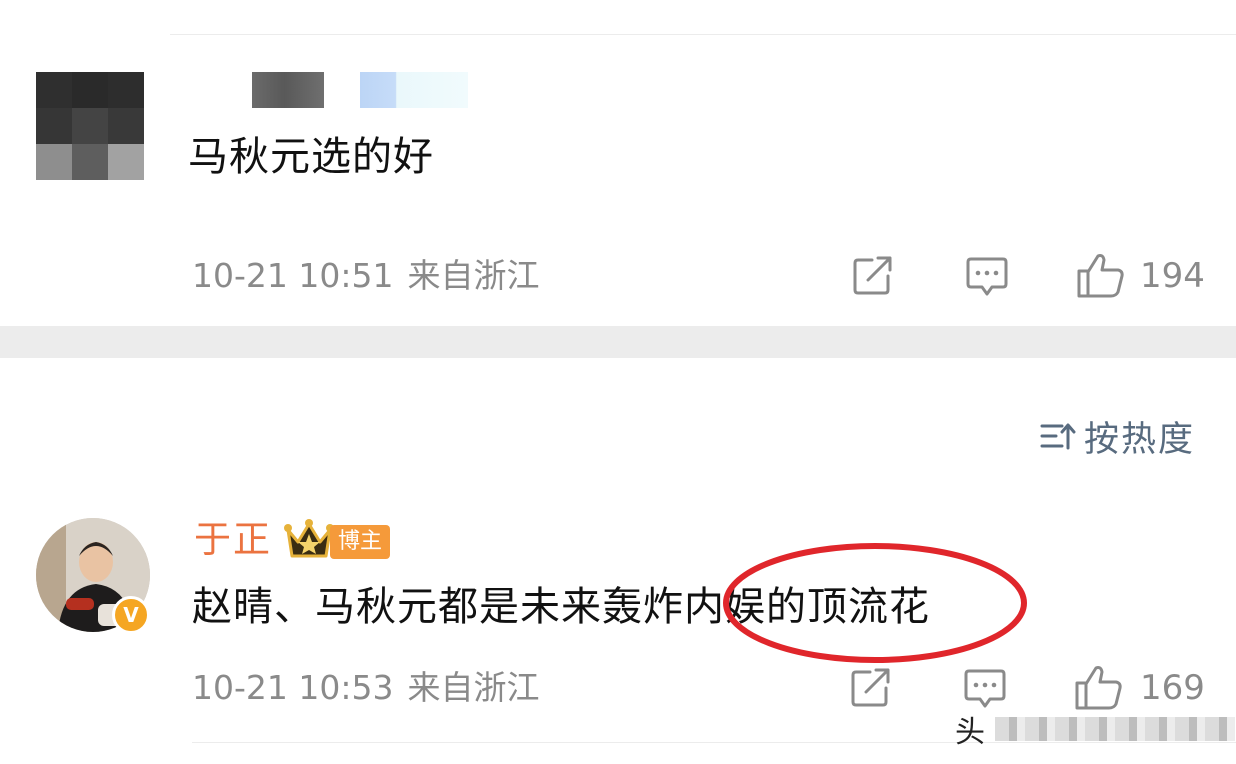  What do you see at coordinates (311, 157) in the screenshot?
I see `comment-text: 马秋元选的好` at bounding box center [311, 157].